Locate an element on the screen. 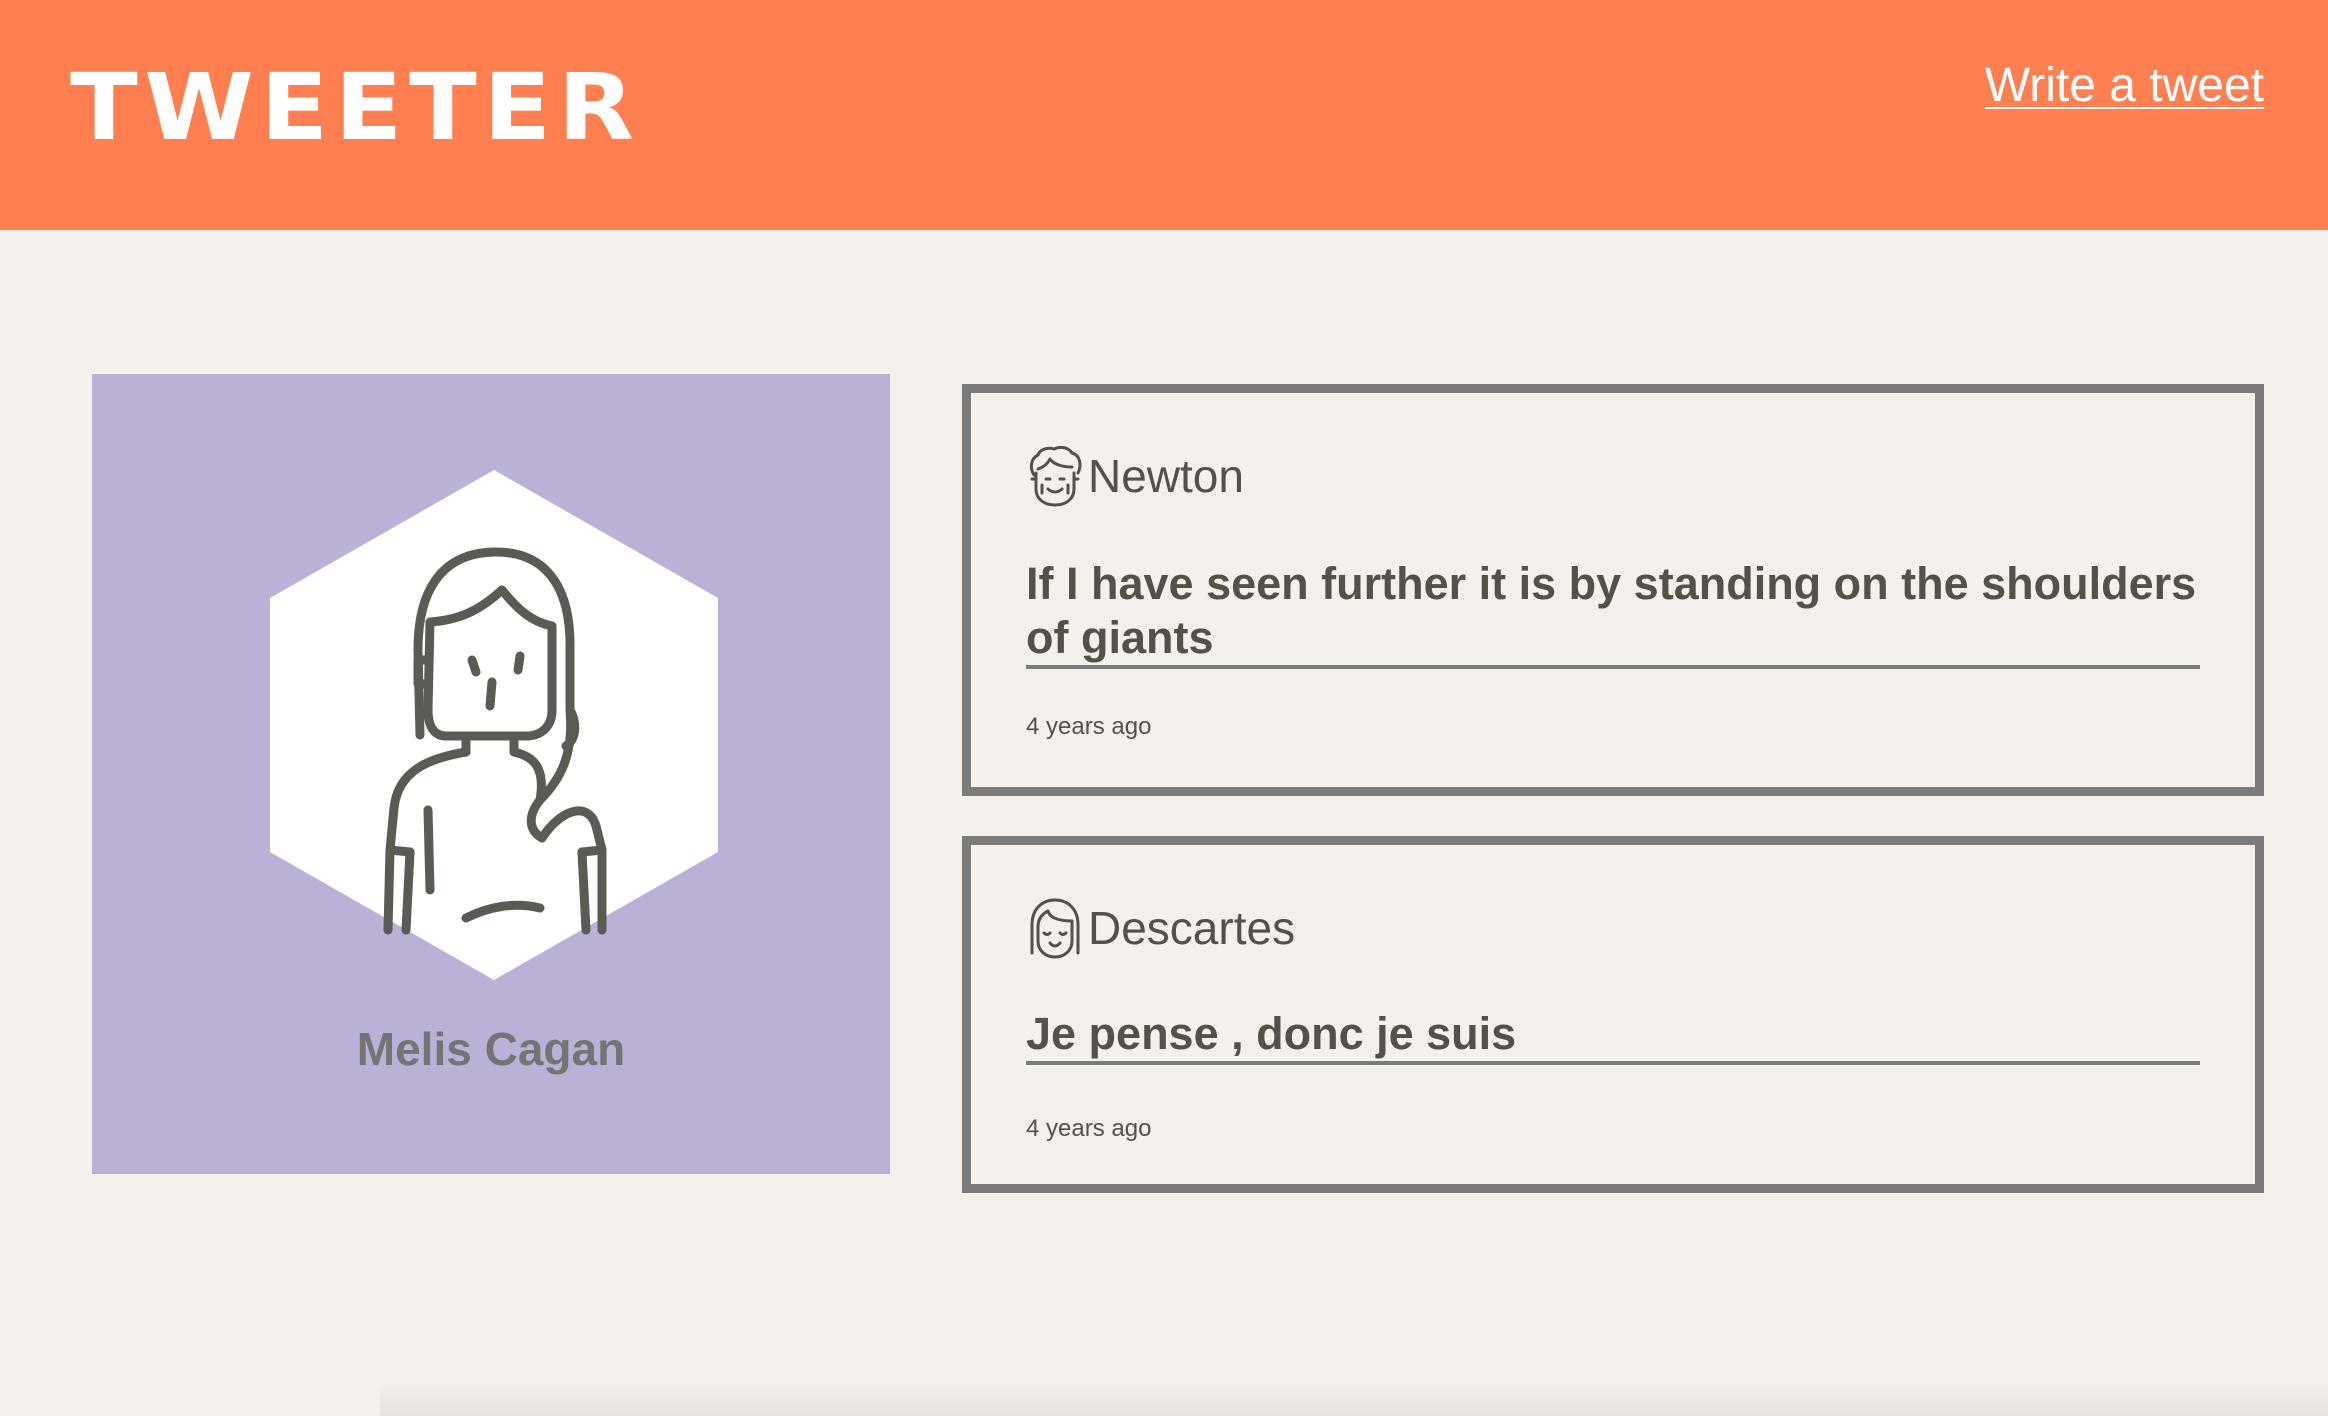 Image resolution: width=2328 pixels, height=1416 pixels. tweet-header: Newton is located at coordinates (1135, 476).